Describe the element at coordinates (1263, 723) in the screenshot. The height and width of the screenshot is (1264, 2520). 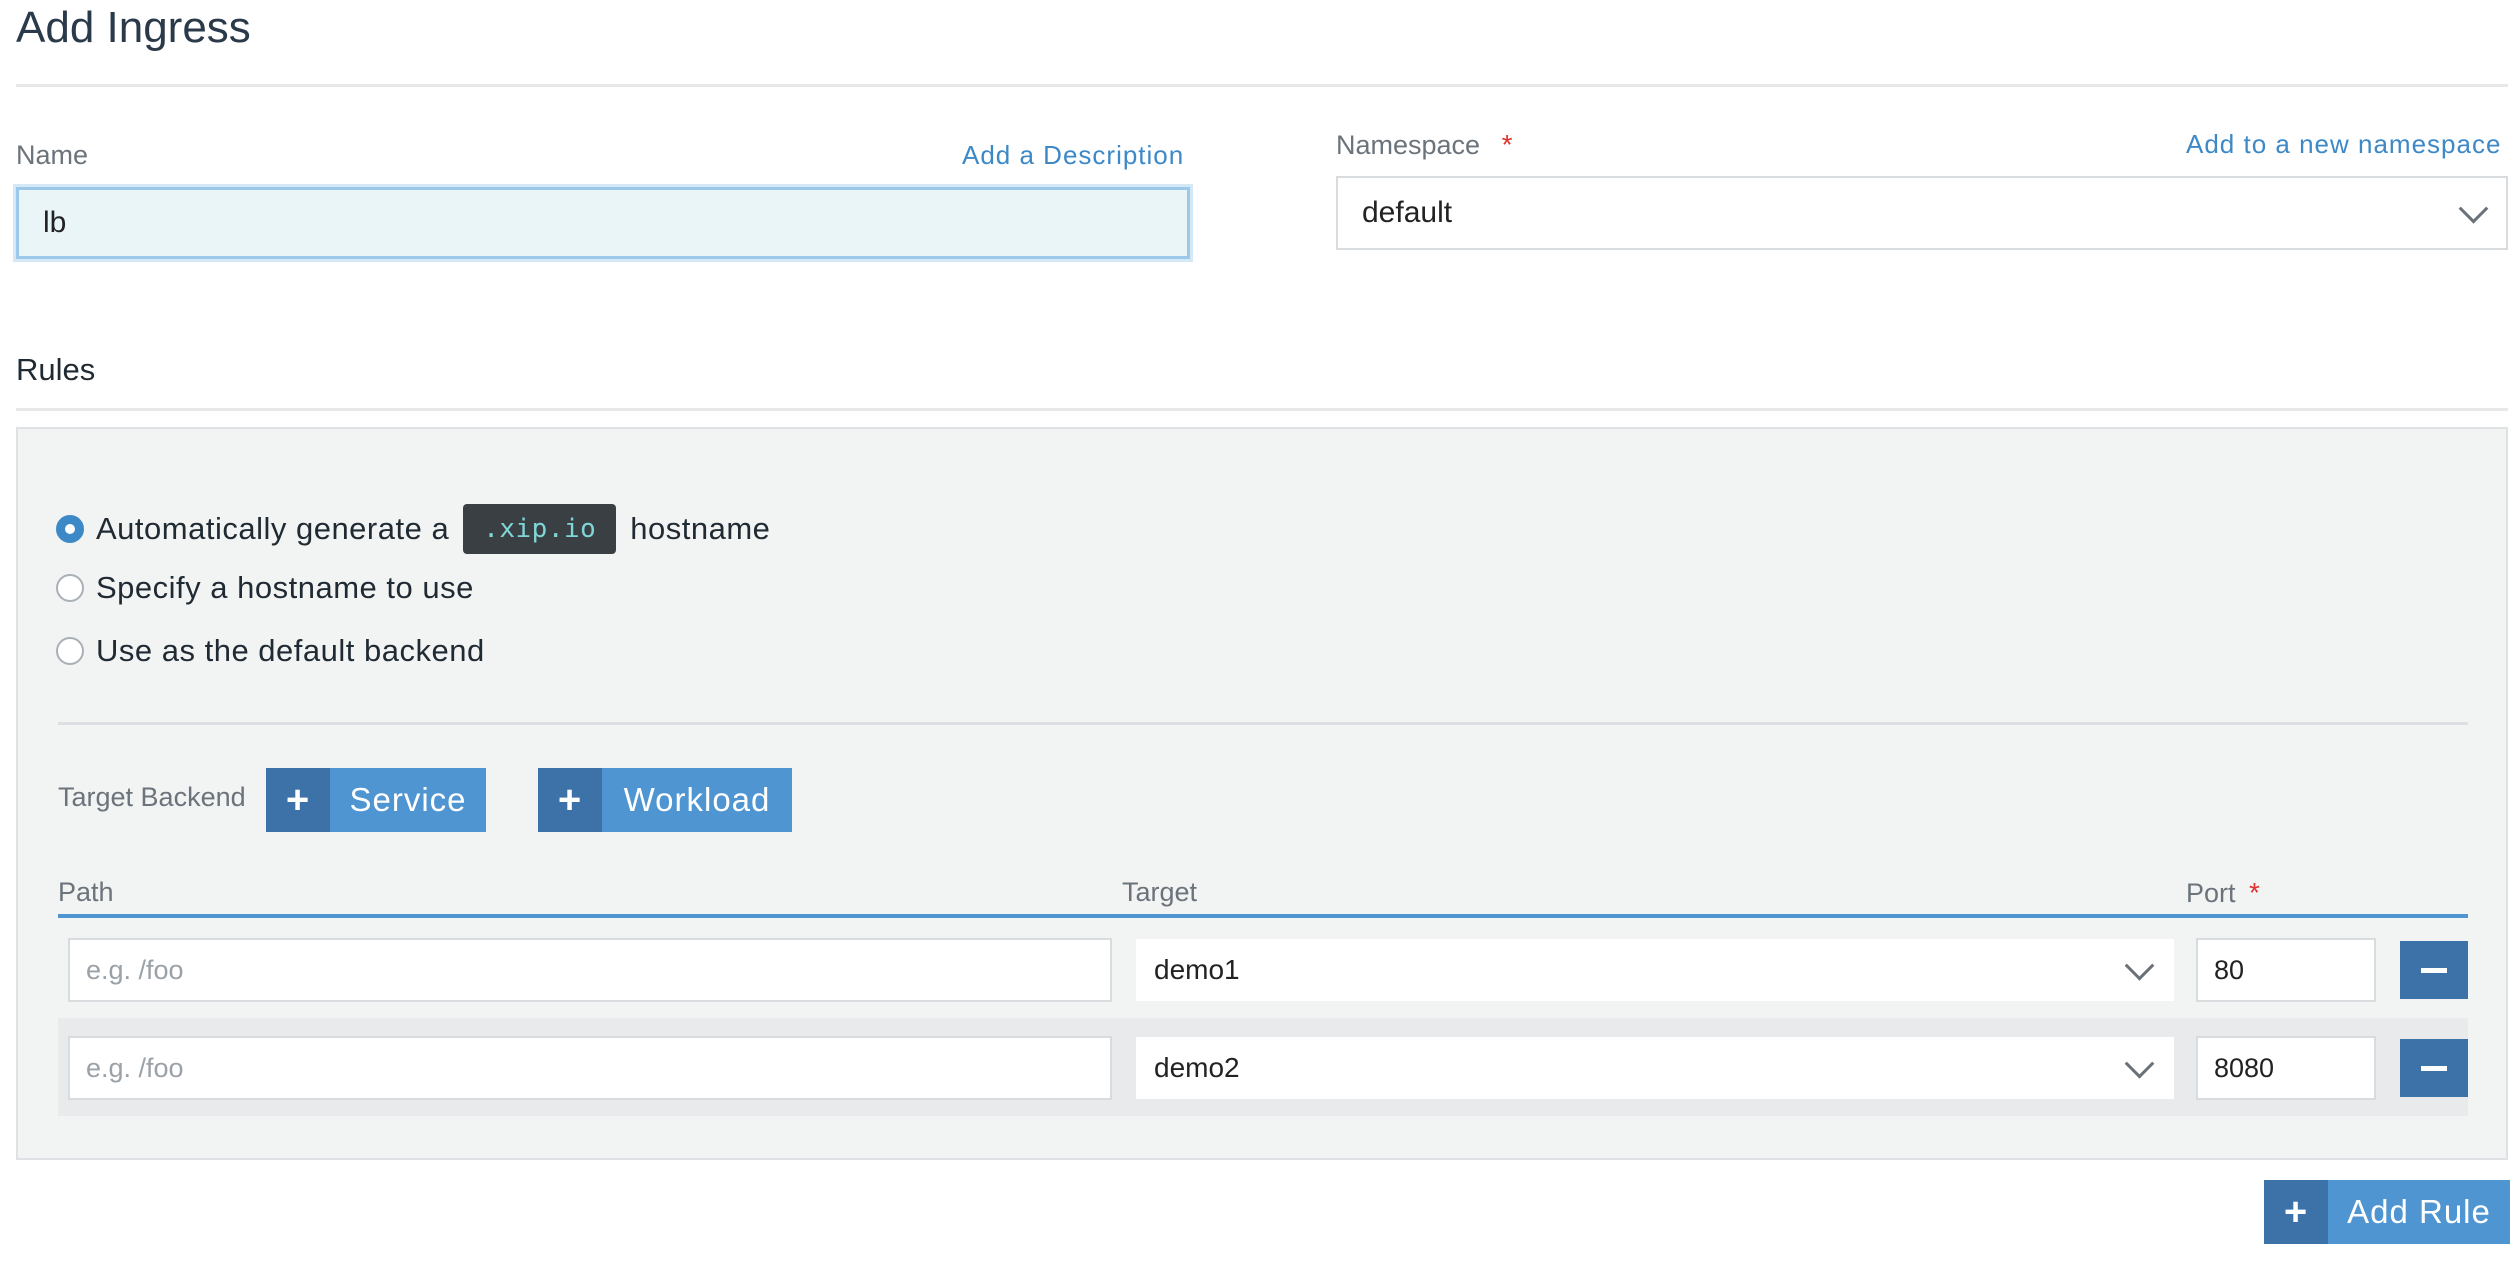
I see `panel-divider` at that location.